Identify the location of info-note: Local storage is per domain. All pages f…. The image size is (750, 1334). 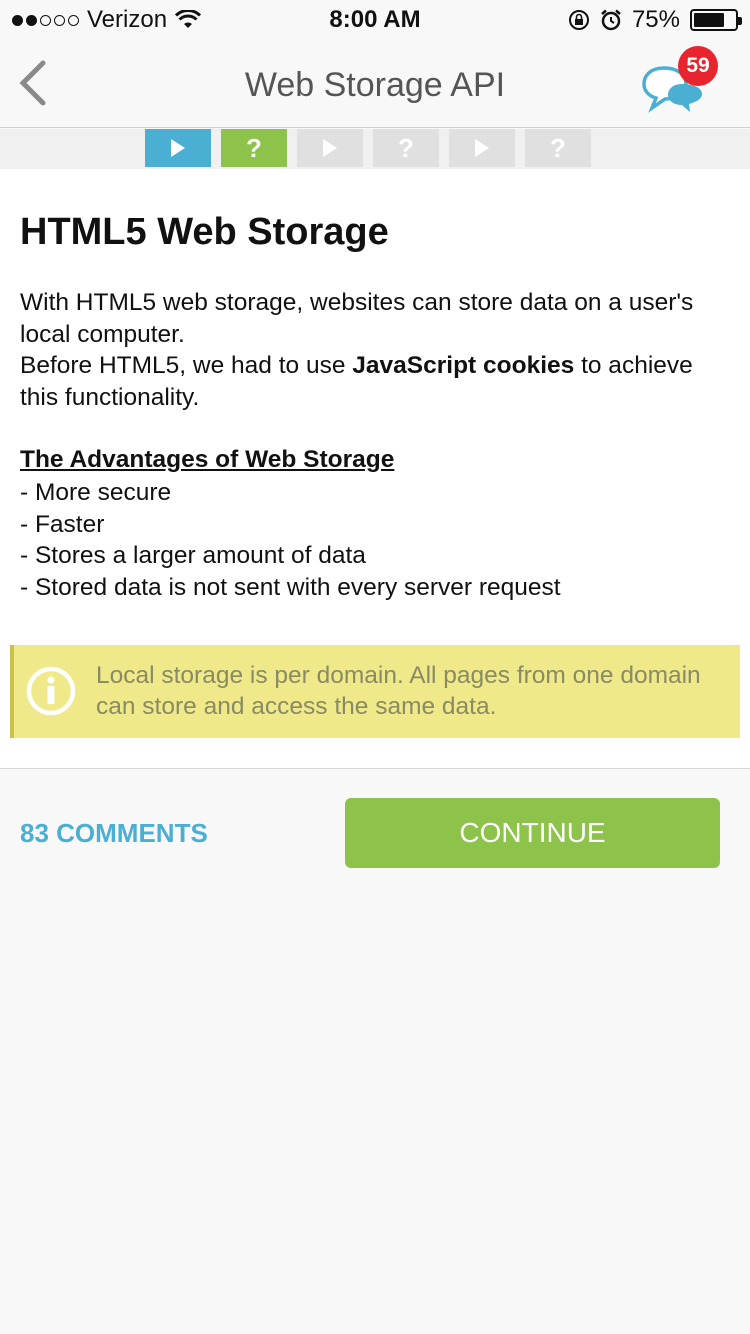
(375, 691).